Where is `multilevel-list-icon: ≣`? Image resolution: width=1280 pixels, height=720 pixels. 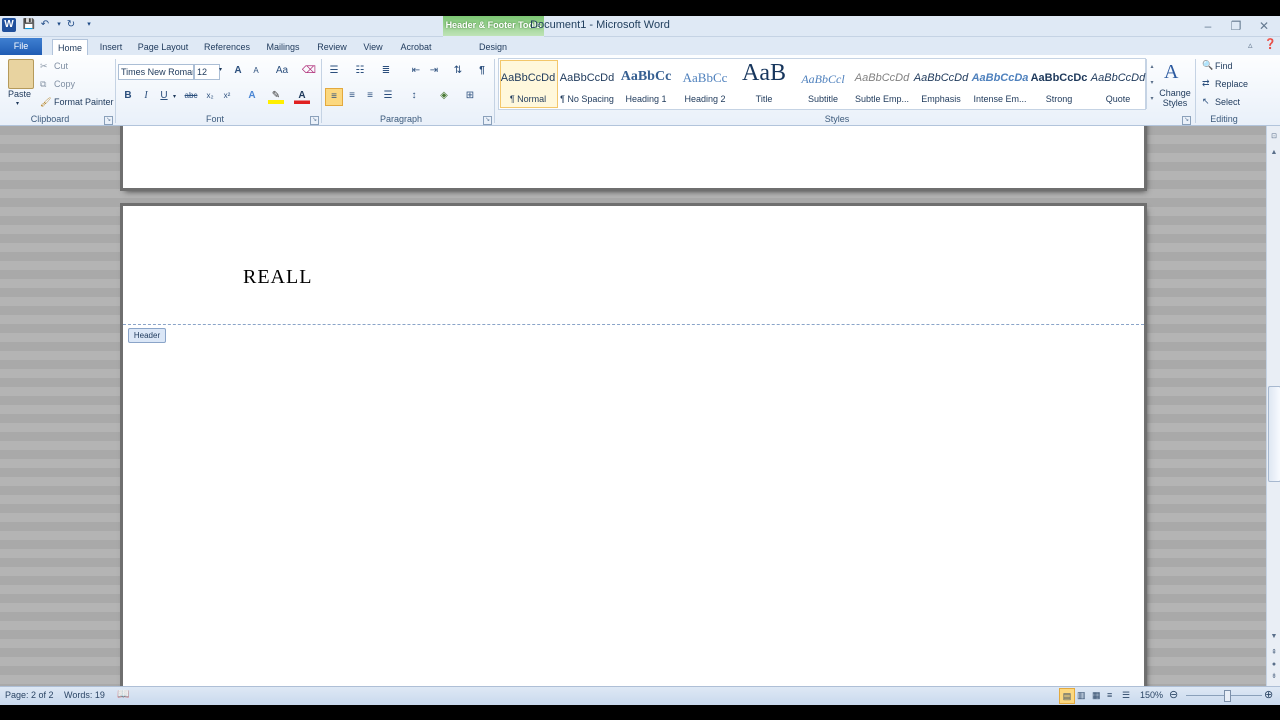 multilevel-list-icon: ≣ is located at coordinates (386, 71).